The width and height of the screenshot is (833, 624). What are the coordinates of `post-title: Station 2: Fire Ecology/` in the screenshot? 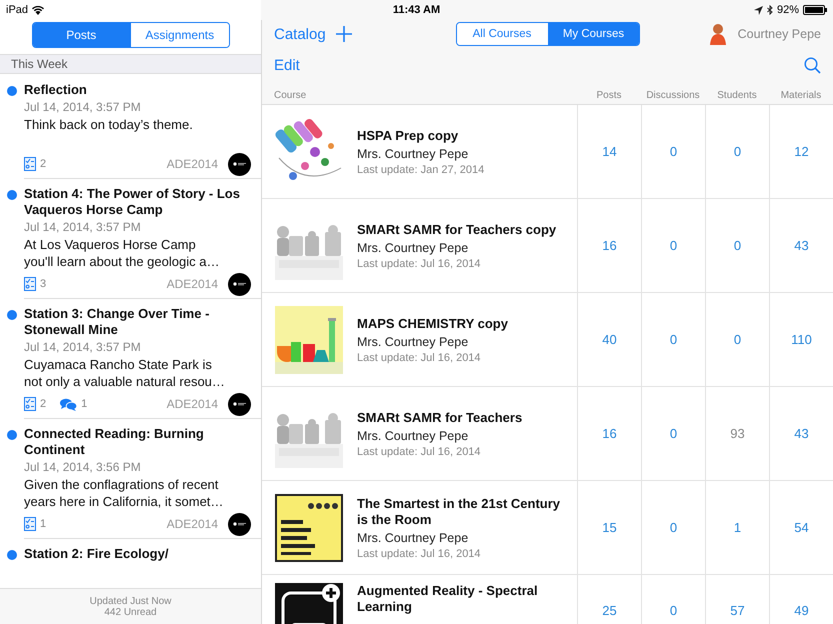 It's located at (137, 554).